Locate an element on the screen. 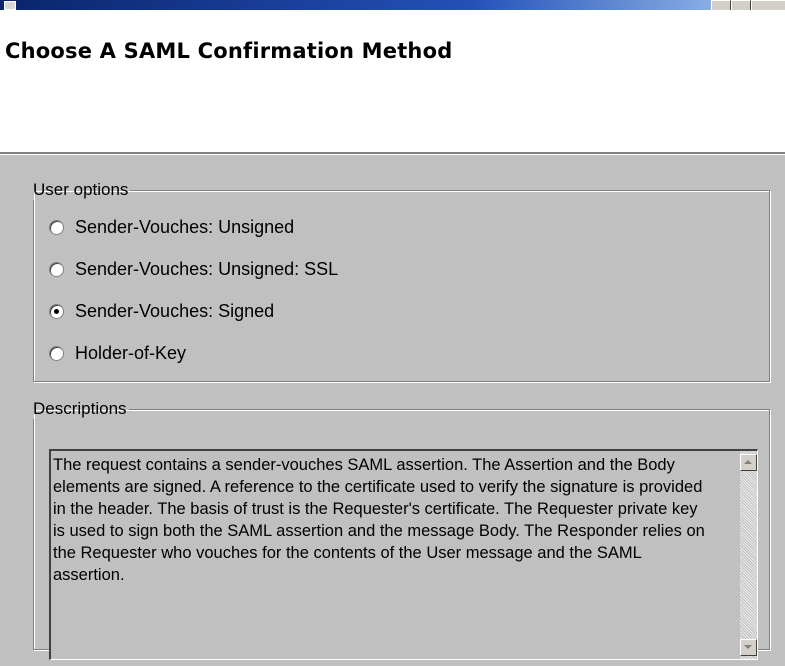 This screenshot has height=666, width=785. option-label: Sender-Vouches: Signed is located at coordinates (175, 310).